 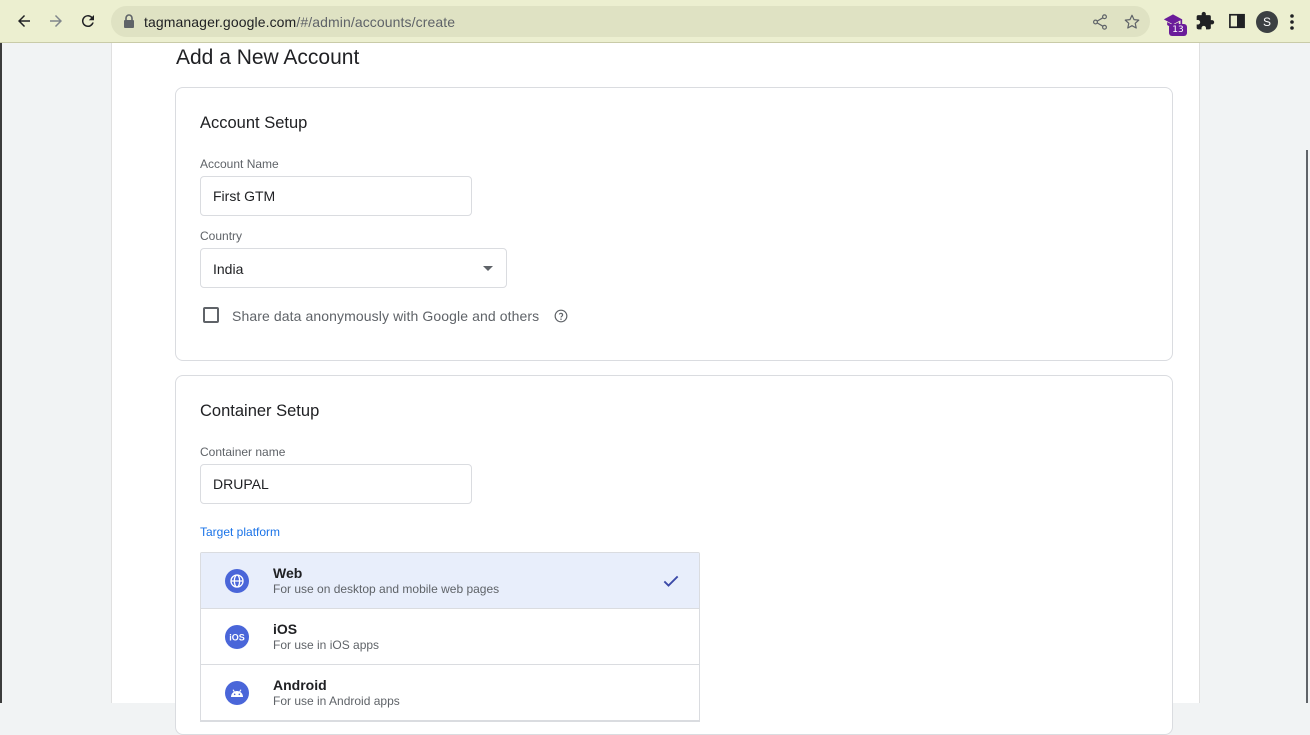 What do you see at coordinates (336, 196) in the screenshot?
I see `account-name-input` at bounding box center [336, 196].